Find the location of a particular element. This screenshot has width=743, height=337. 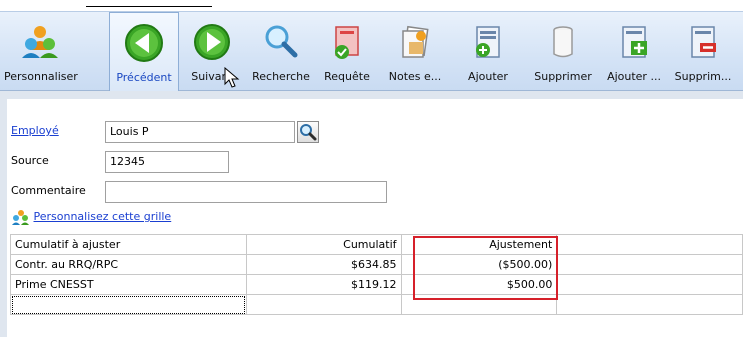

search-button: Recherche is located at coordinates (281, 52).